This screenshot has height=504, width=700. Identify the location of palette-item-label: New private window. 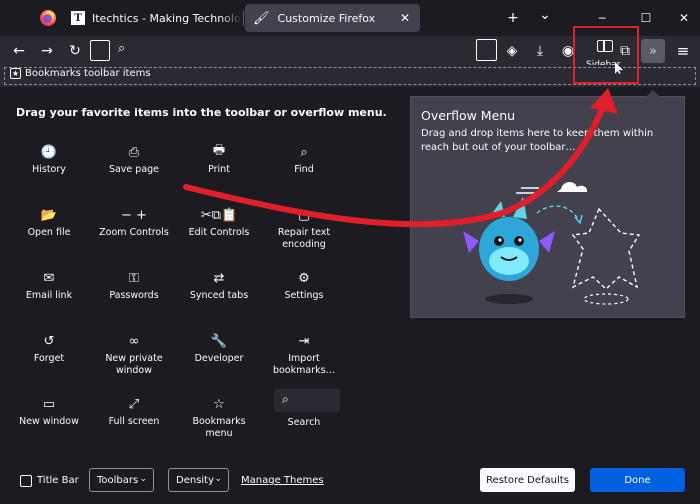
(134, 364).